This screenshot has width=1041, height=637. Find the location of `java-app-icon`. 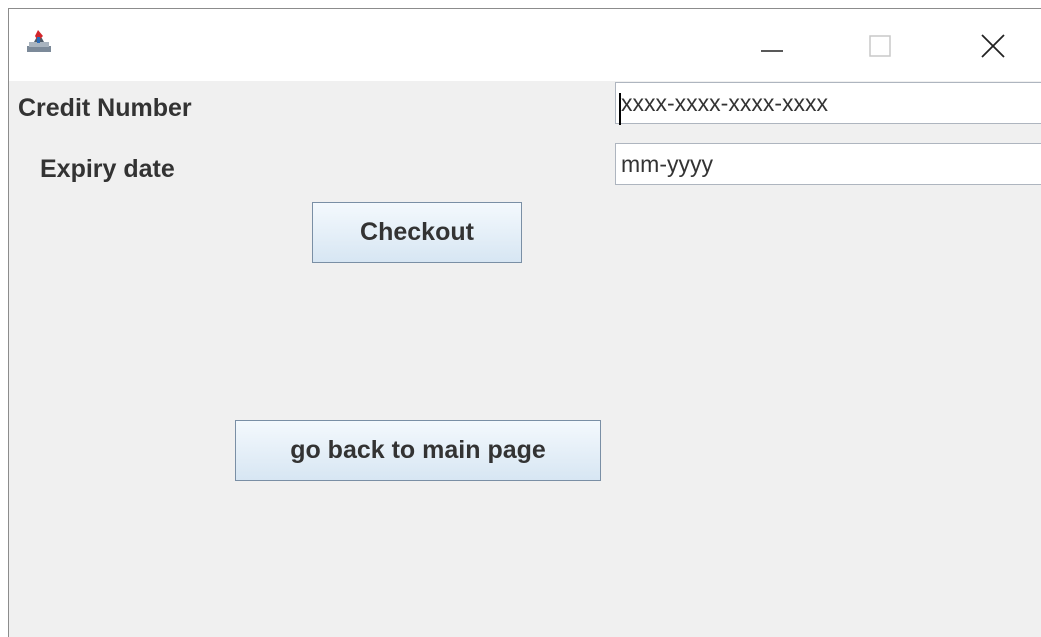

java-app-icon is located at coordinates (39, 41).